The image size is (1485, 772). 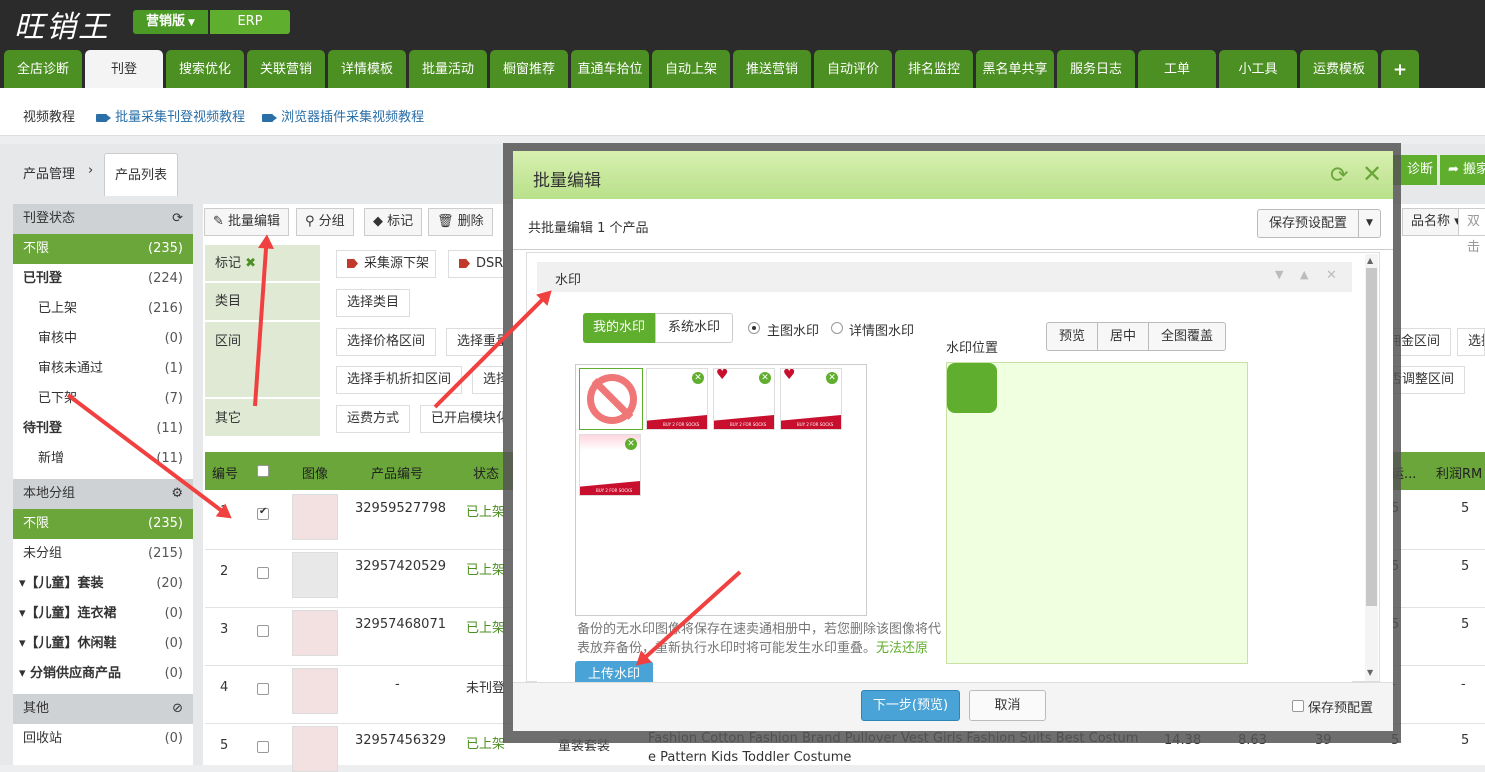 I want to click on sidebar-item: ▾ 分销供应商产品 (0), so click(x=103, y=674).